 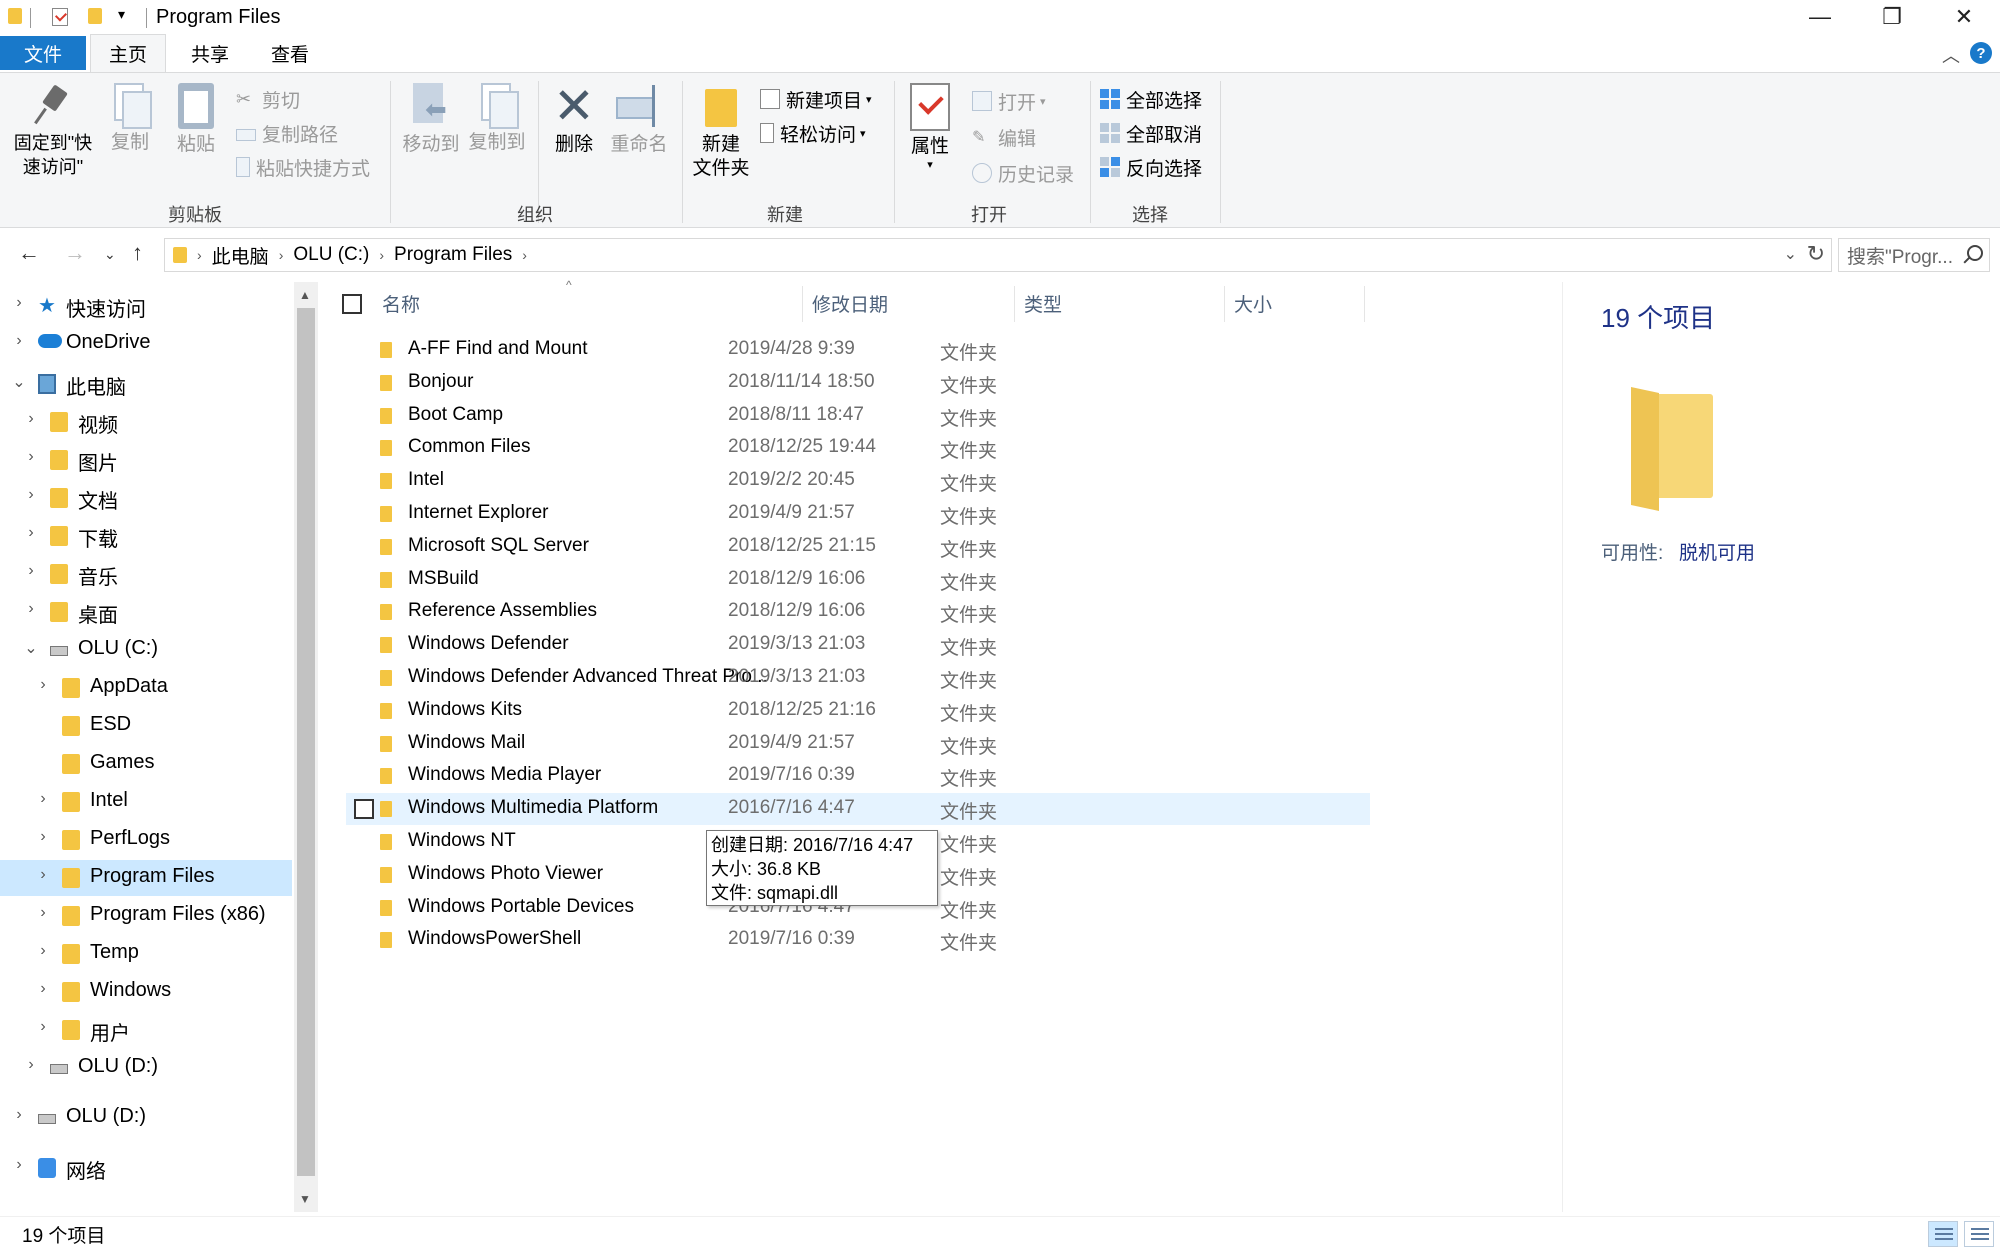 What do you see at coordinates (146, 1030) in the screenshot?
I see `nav-item: › 用户` at bounding box center [146, 1030].